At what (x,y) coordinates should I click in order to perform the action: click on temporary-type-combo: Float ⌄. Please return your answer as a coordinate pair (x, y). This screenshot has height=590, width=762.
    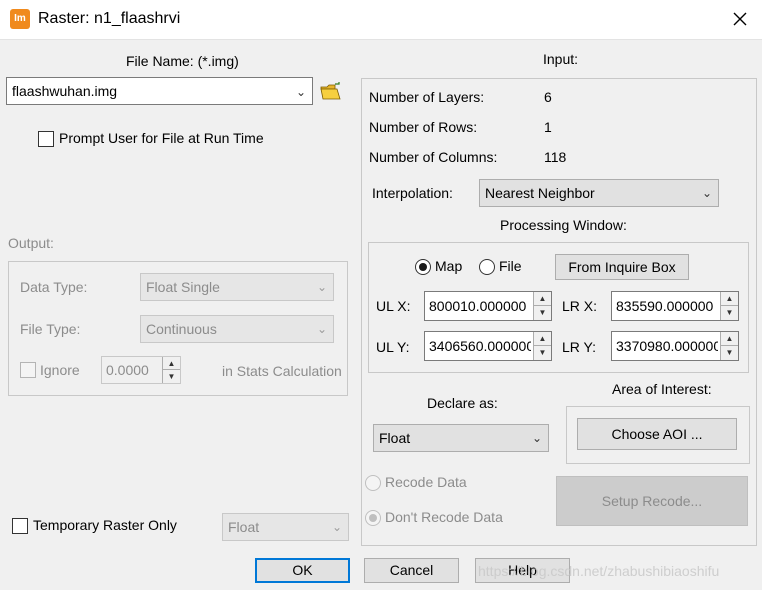
    Looking at the image, I should click on (285, 527).